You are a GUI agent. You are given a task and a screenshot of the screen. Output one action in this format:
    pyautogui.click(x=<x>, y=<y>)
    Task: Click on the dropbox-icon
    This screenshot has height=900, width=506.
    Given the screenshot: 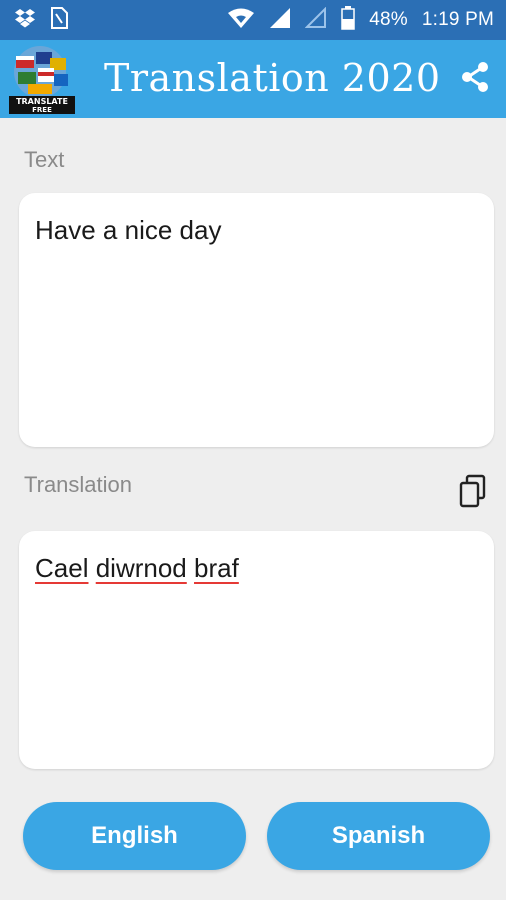 What is the action you would take?
    pyautogui.click(x=25, y=20)
    